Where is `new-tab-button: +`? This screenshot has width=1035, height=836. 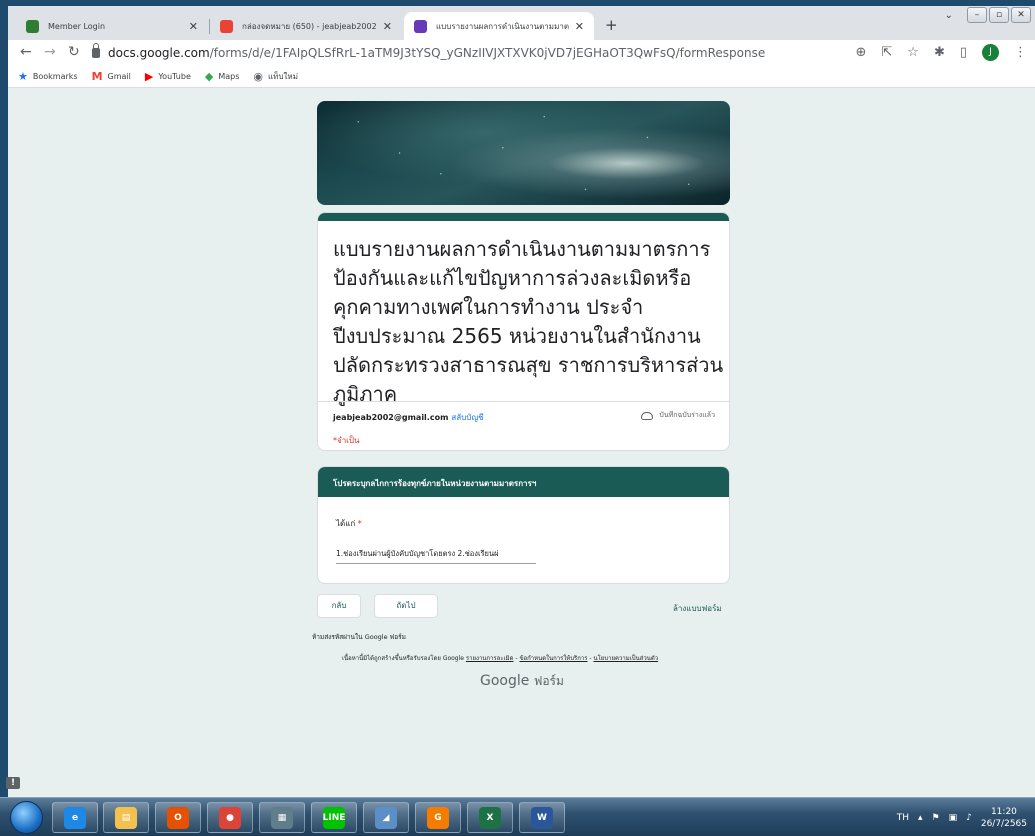
new-tab-button: + is located at coordinates (611, 25).